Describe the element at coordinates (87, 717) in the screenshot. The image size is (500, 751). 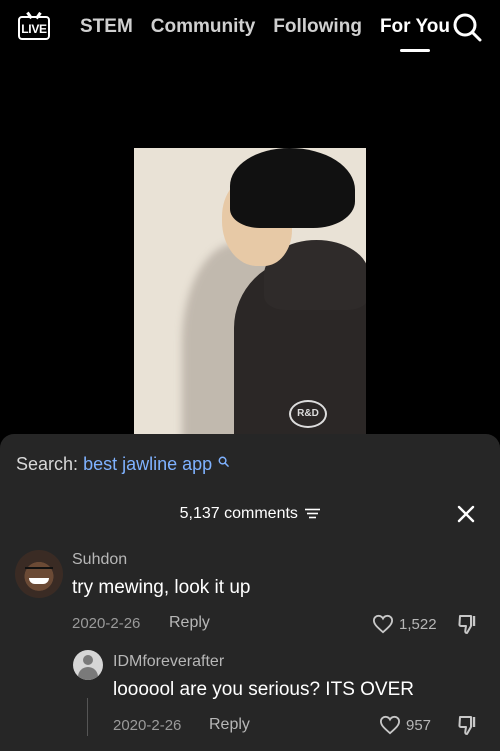
I see `thread-line` at that location.